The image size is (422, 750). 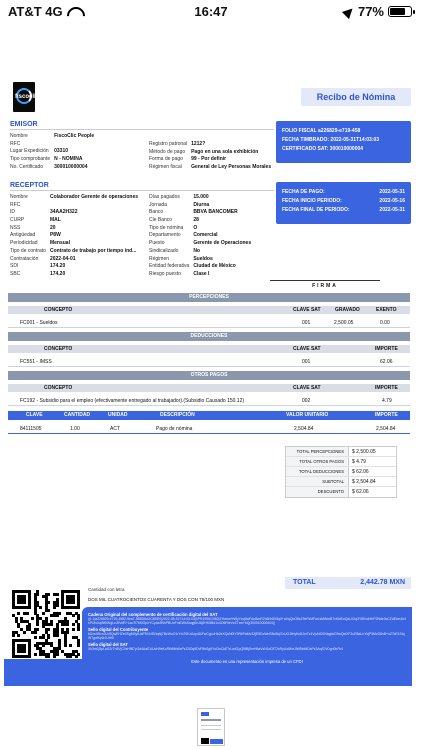 What do you see at coordinates (397, 11) in the screenshot?
I see `battery-fill` at bounding box center [397, 11].